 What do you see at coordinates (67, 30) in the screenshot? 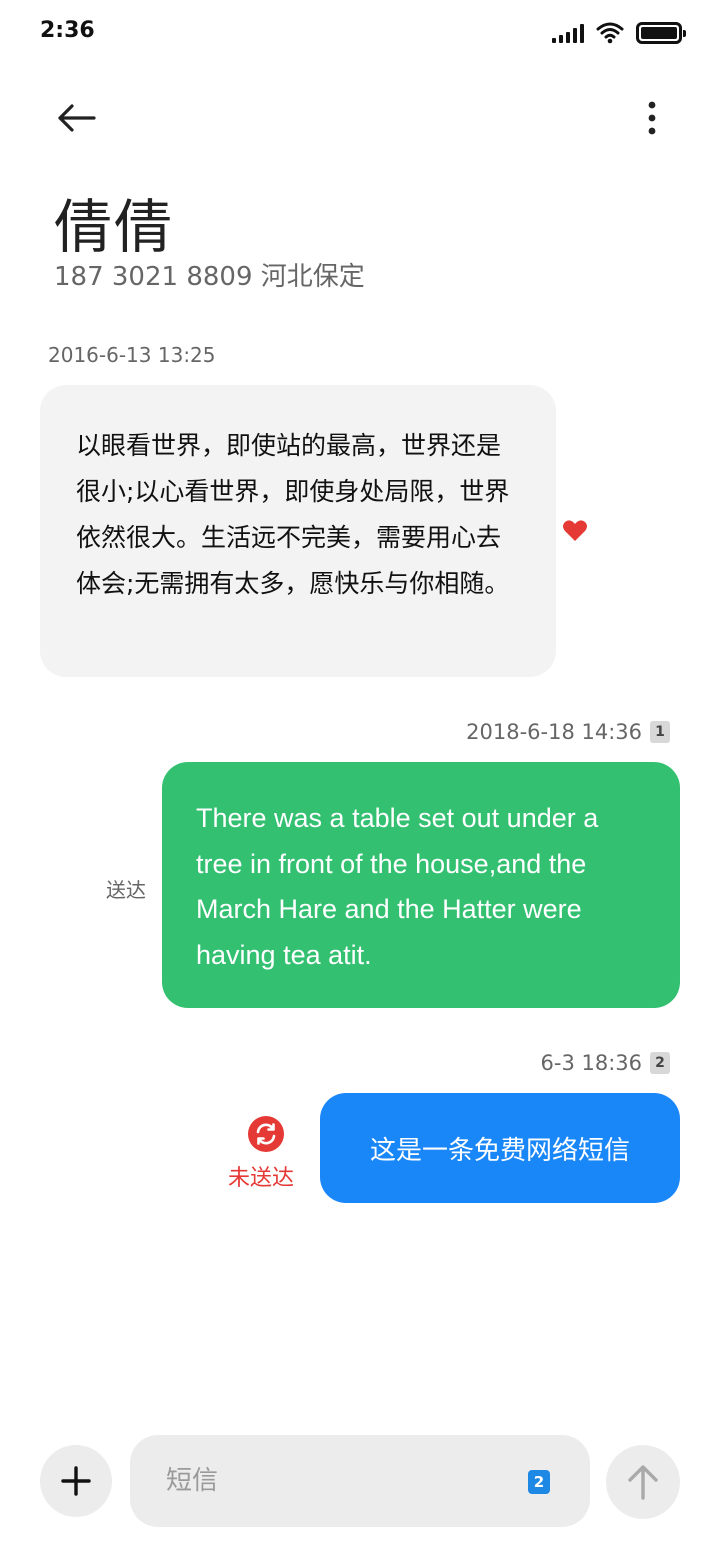
I see `status-time: 2:36` at bounding box center [67, 30].